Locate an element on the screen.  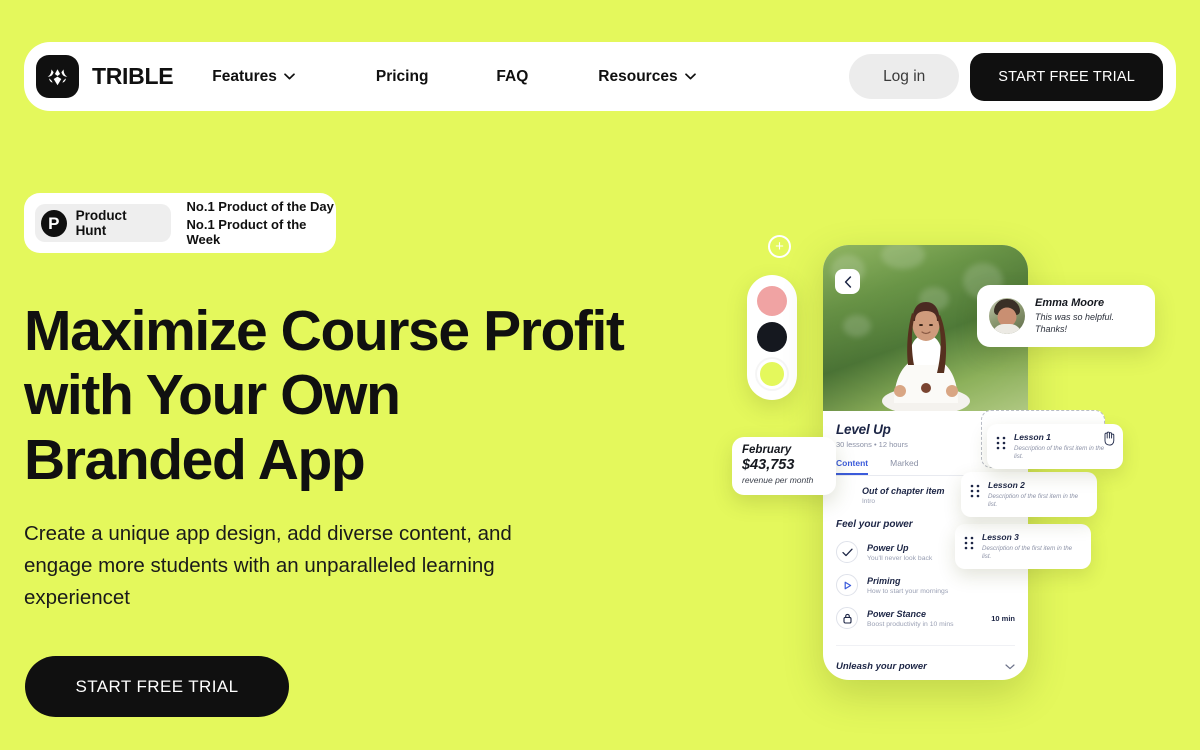
avatar is located at coordinates (1007, 316).